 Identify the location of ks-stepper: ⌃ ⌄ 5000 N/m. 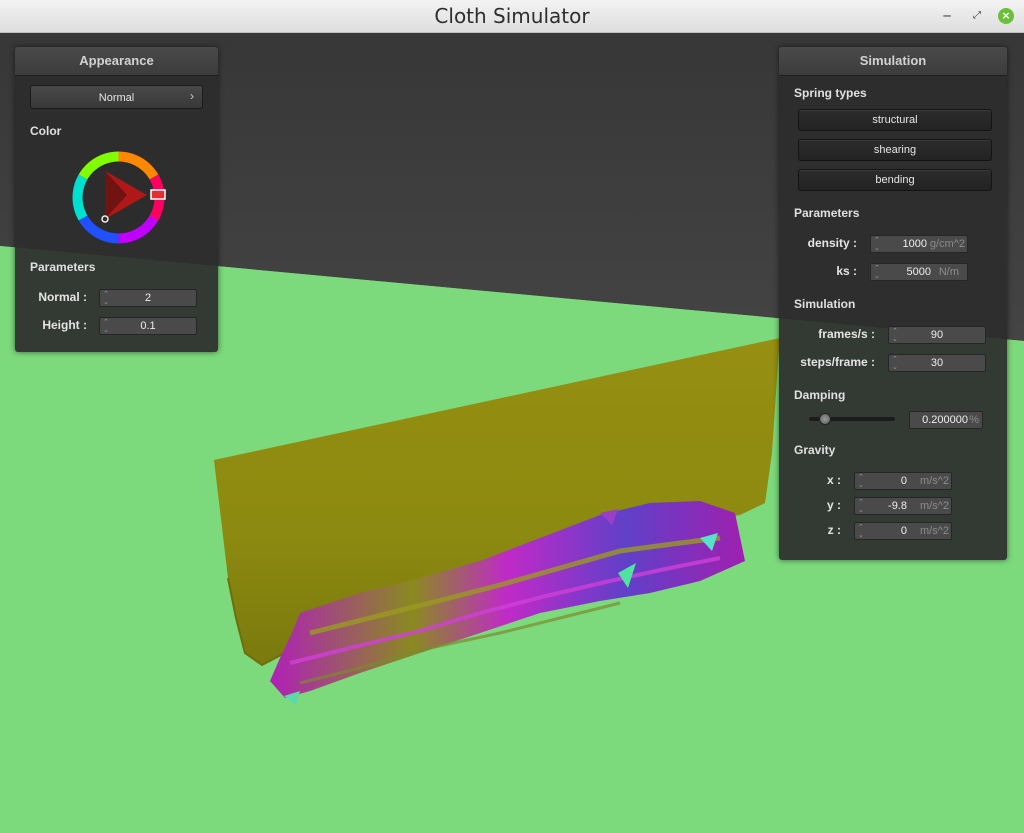
(919, 272).